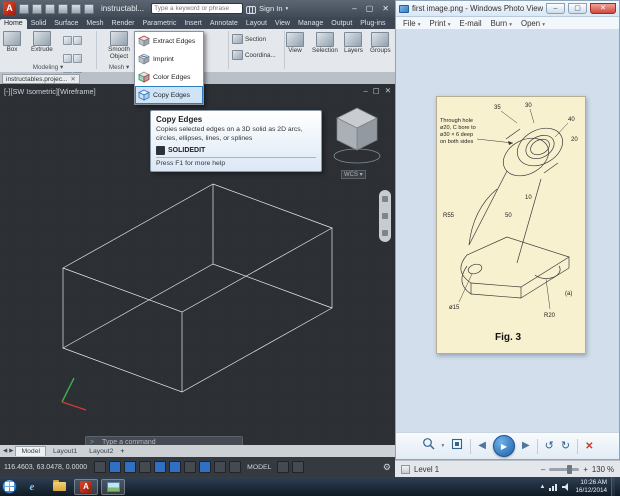 This screenshot has width=620, height=496. I want to click on redo-icon, so click(89, 8).